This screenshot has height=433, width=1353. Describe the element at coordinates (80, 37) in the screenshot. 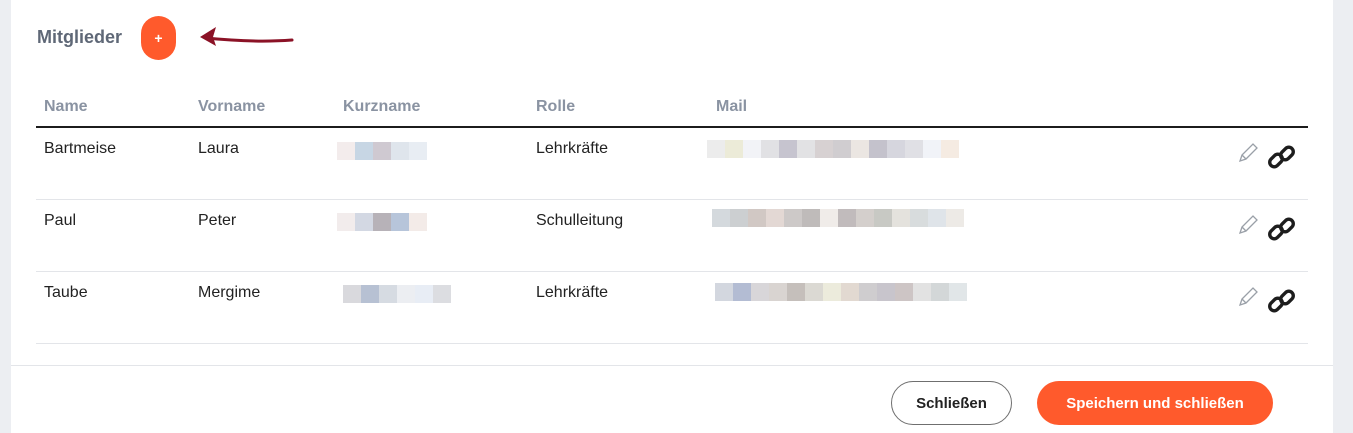

I see `section-title: Mitglieder` at that location.